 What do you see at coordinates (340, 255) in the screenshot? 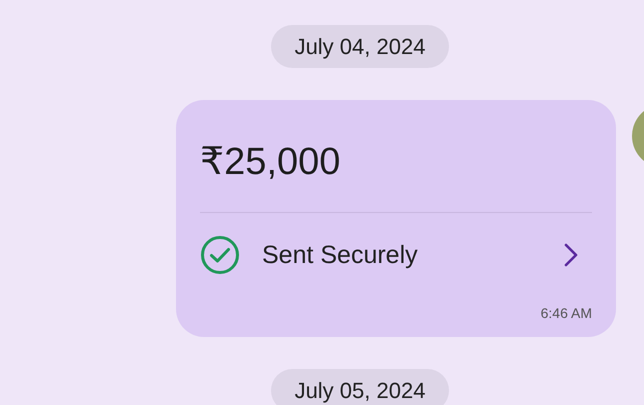
I see `status-text: Sent Securely` at bounding box center [340, 255].